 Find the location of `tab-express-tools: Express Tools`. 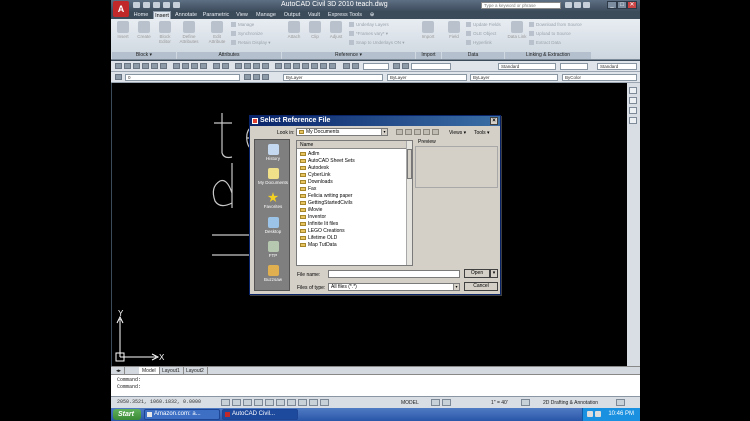

tab-express-tools: Express Tools is located at coordinates (345, 15).